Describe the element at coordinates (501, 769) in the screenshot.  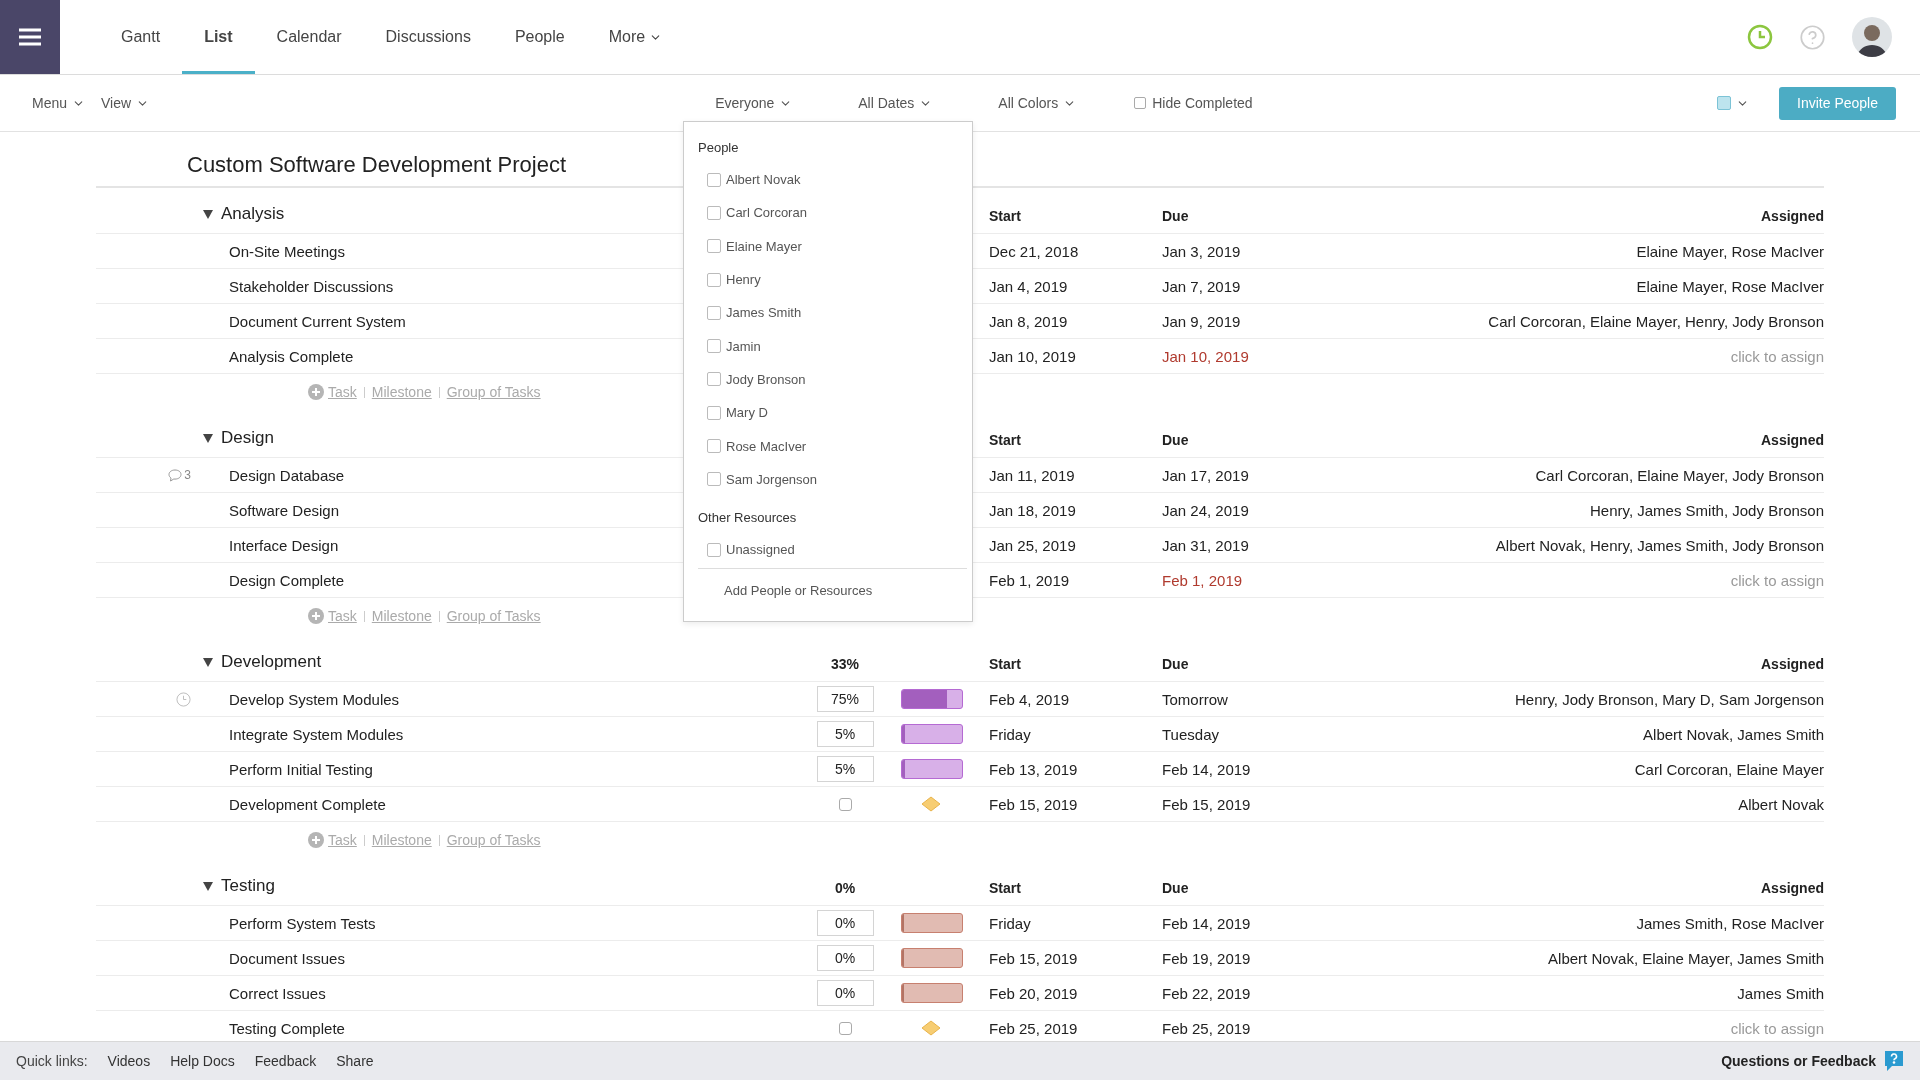
I see `task-name: Perform Initial Testing` at that location.